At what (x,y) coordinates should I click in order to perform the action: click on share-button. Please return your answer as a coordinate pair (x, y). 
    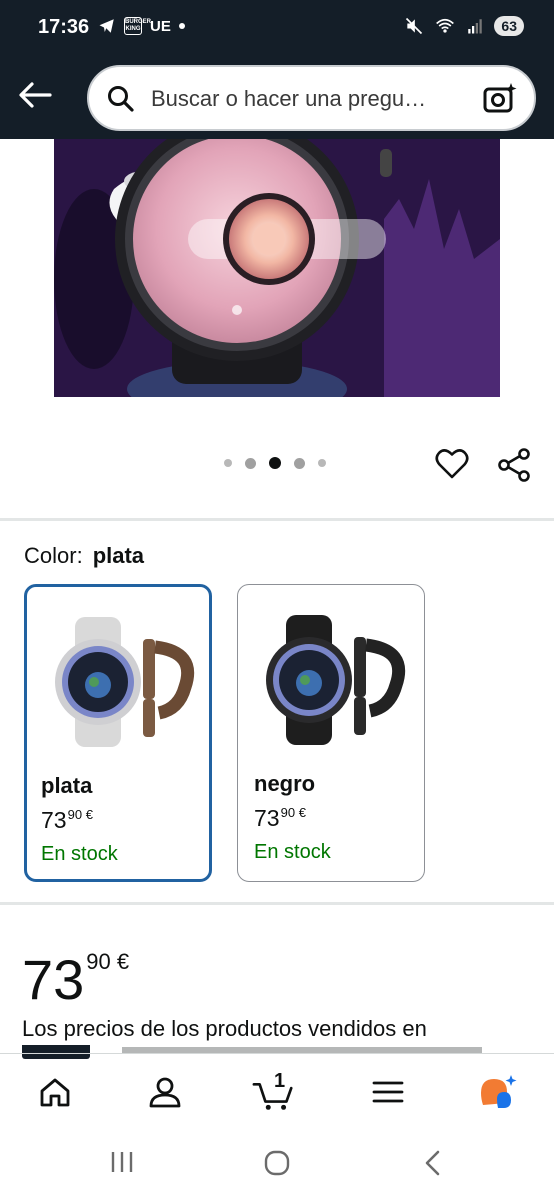
    Looking at the image, I should click on (514, 467).